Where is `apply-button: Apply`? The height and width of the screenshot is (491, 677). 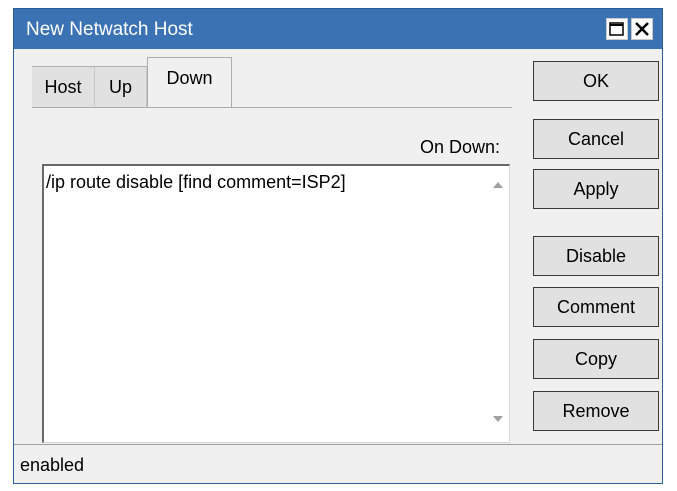 apply-button: Apply is located at coordinates (596, 189).